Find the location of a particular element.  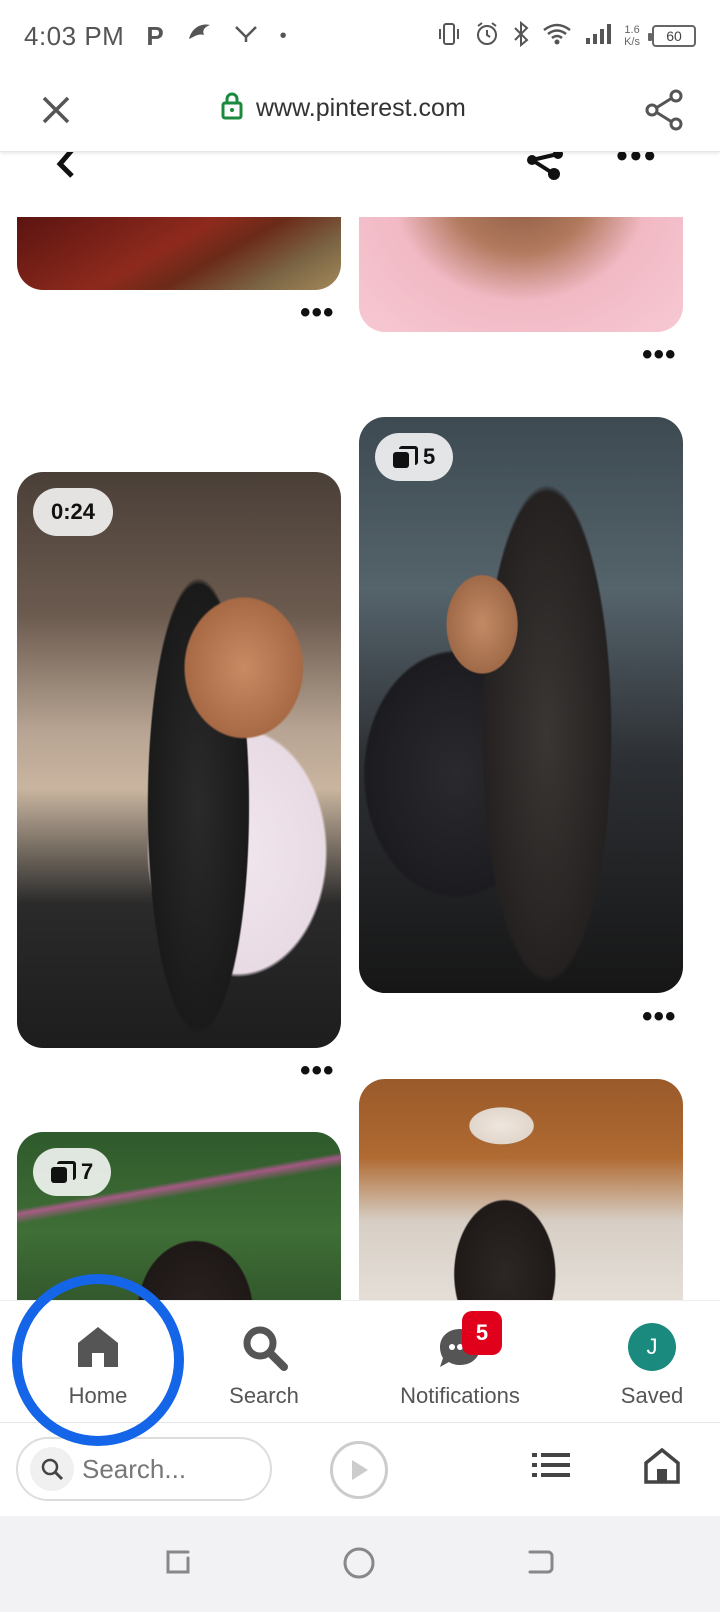

tab-search: Search is located at coordinates (264, 1362).